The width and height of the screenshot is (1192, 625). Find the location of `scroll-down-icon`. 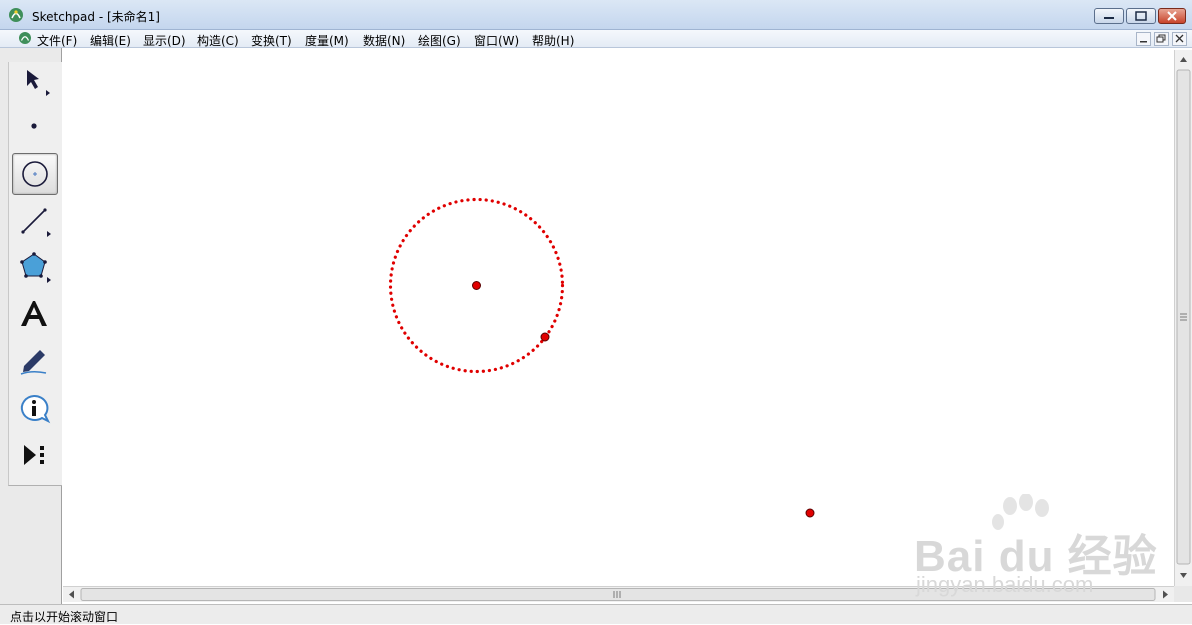

scroll-down-icon is located at coordinates (1183, 575).